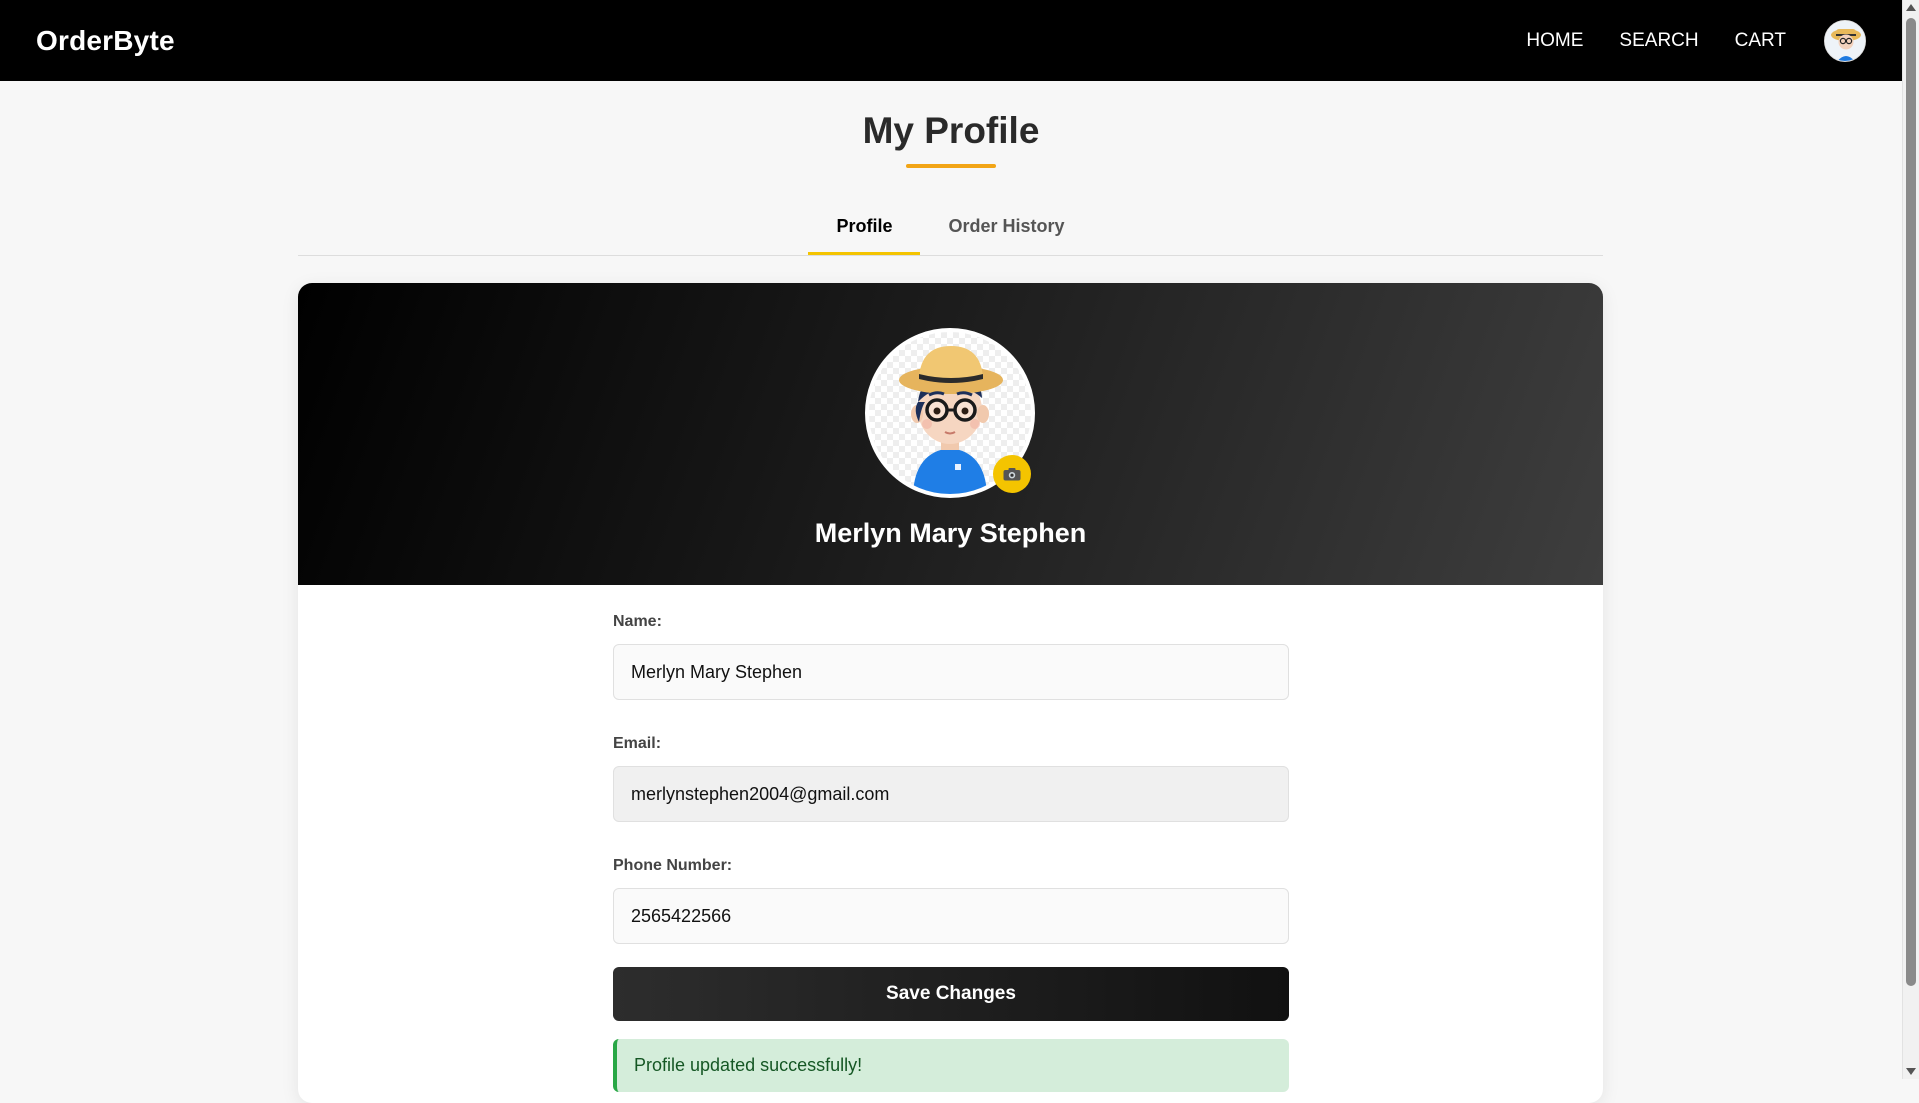  What do you see at coordinates (951, 916) in the screenshot?
I see `phone-field` at bounding box center [951, 916].